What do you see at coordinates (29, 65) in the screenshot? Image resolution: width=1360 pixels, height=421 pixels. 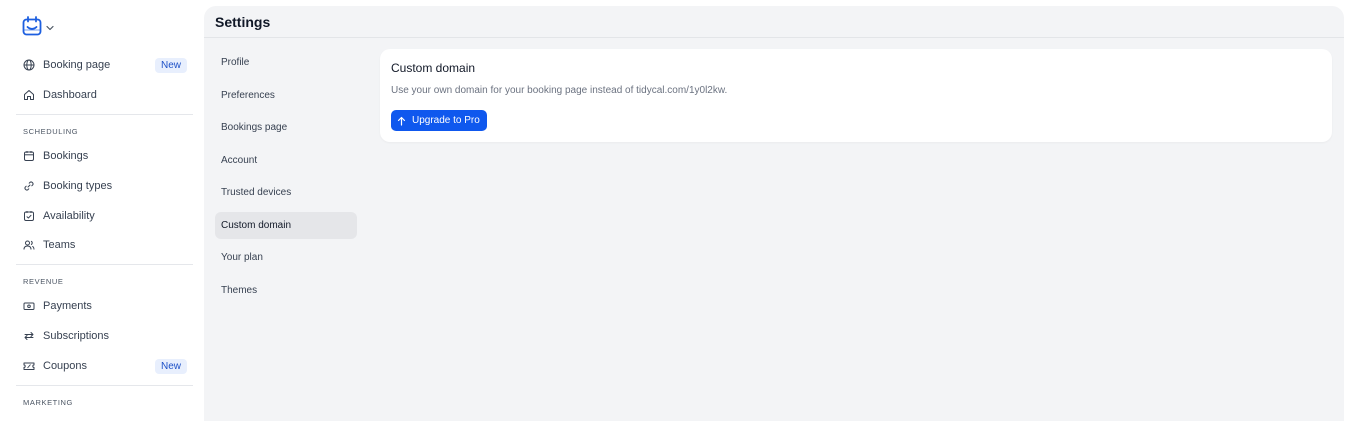 I see `globe-icon` at bounding box center [29, 65].